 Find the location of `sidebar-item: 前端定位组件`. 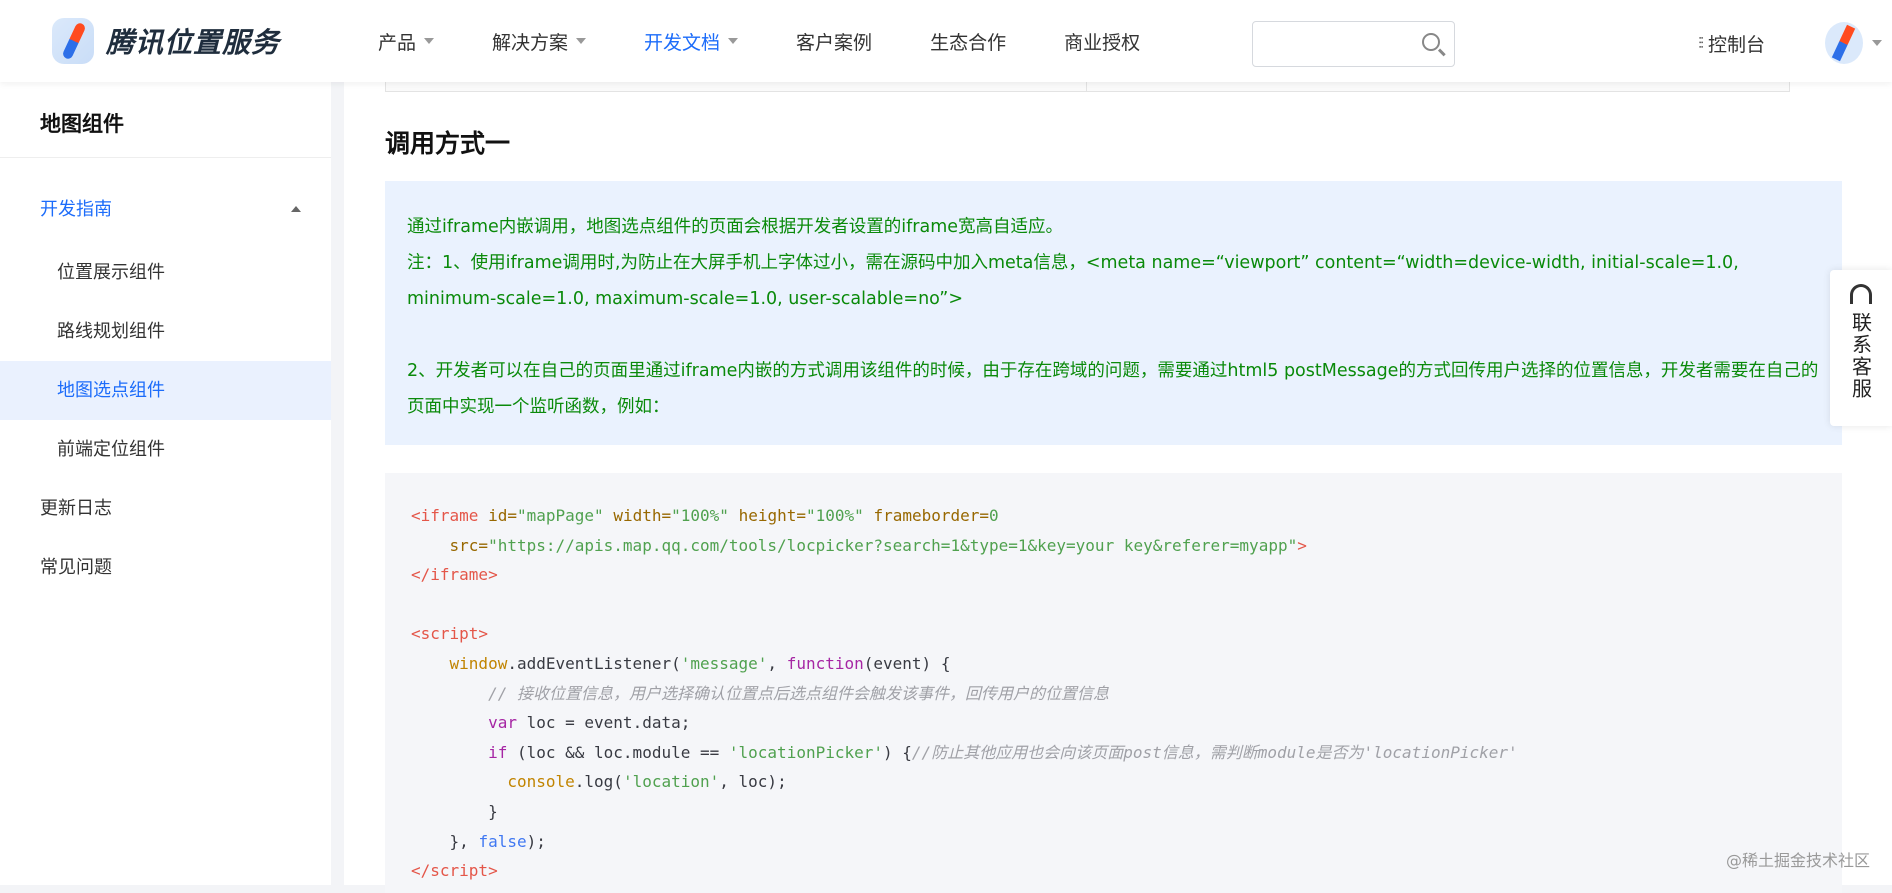

sidebar-item: 前端定位组件 is located at coordinates (165, 449).